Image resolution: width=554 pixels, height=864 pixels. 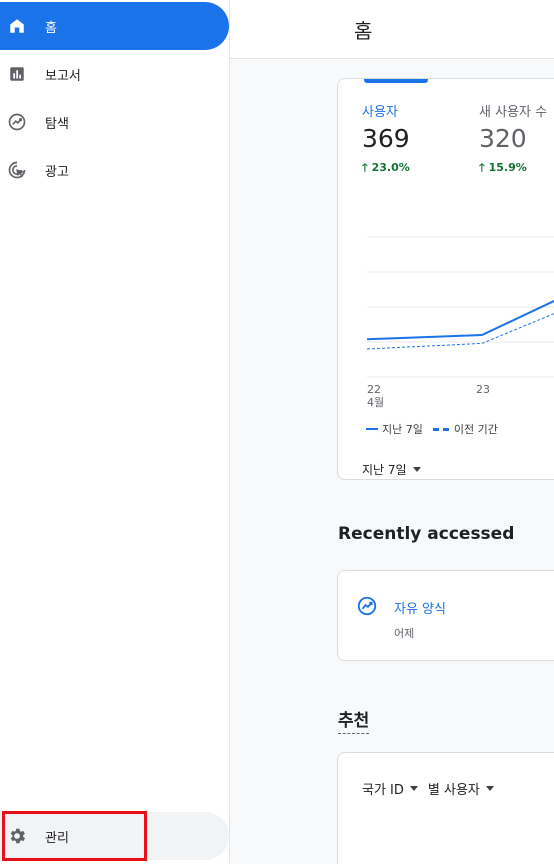 What do you see at coordinates (17, 26) in the screenshot?
I see `home-icon` at bounding box center [17, 26].